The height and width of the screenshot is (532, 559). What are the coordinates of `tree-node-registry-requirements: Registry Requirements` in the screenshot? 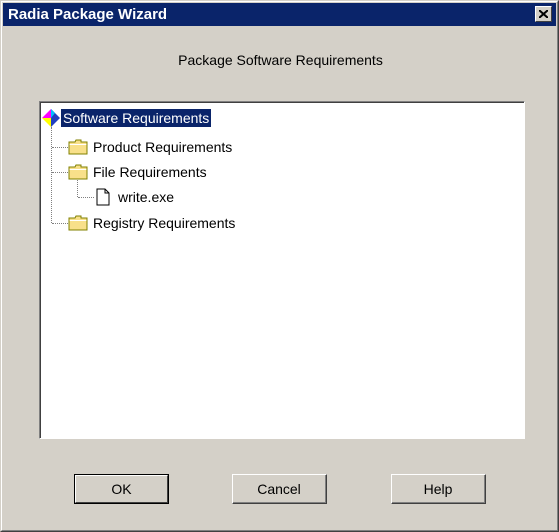 It's located at (152, 223).